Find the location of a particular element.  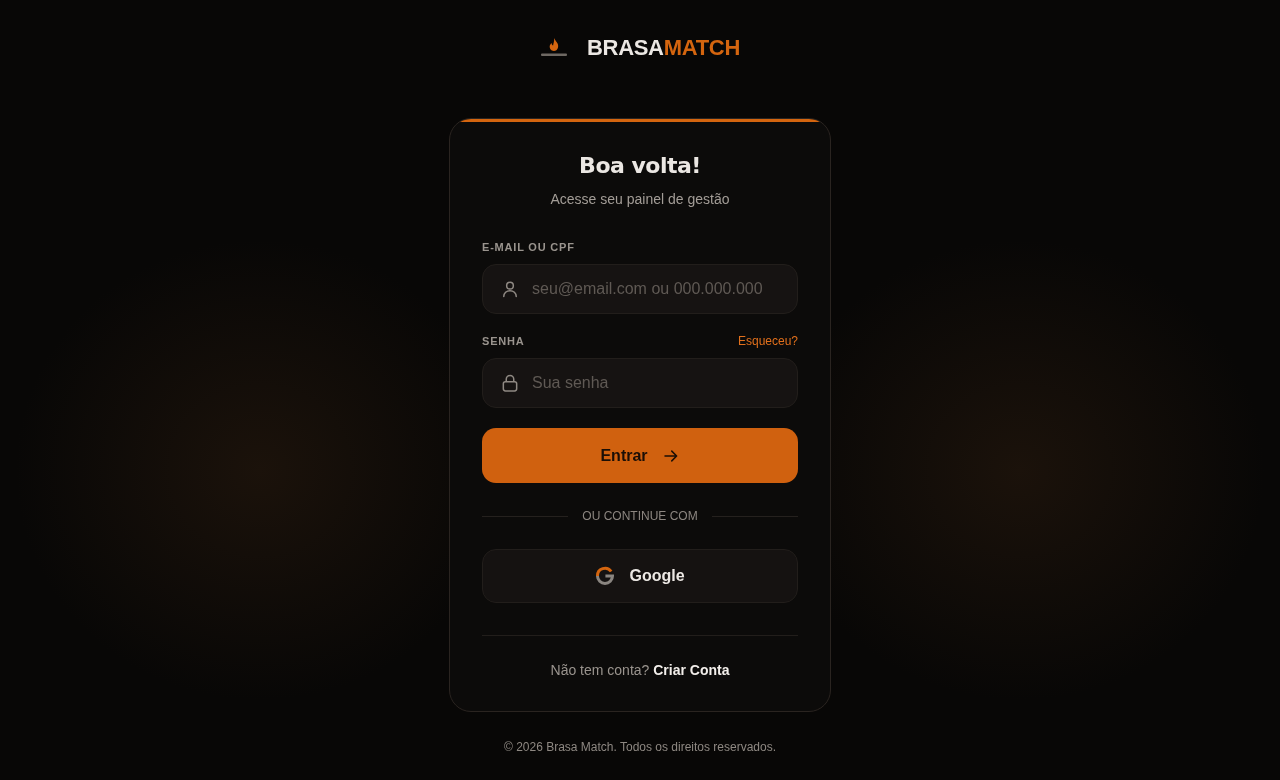

divider-label: OU CONTINUE COM is located at coordinates (640, 516).